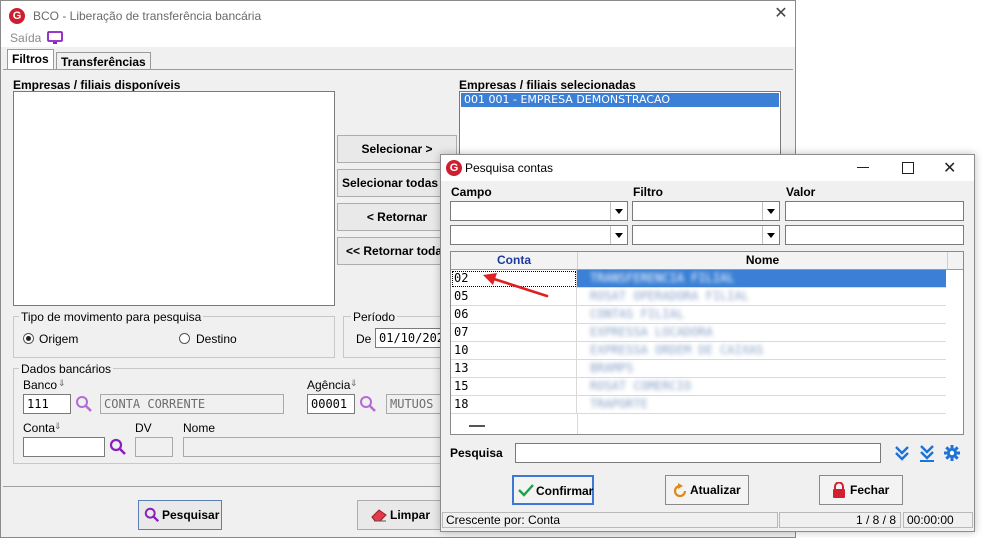 The image size is (982, 538). I want to click on selecionar-button: Selecionar >, so click(397, 149).